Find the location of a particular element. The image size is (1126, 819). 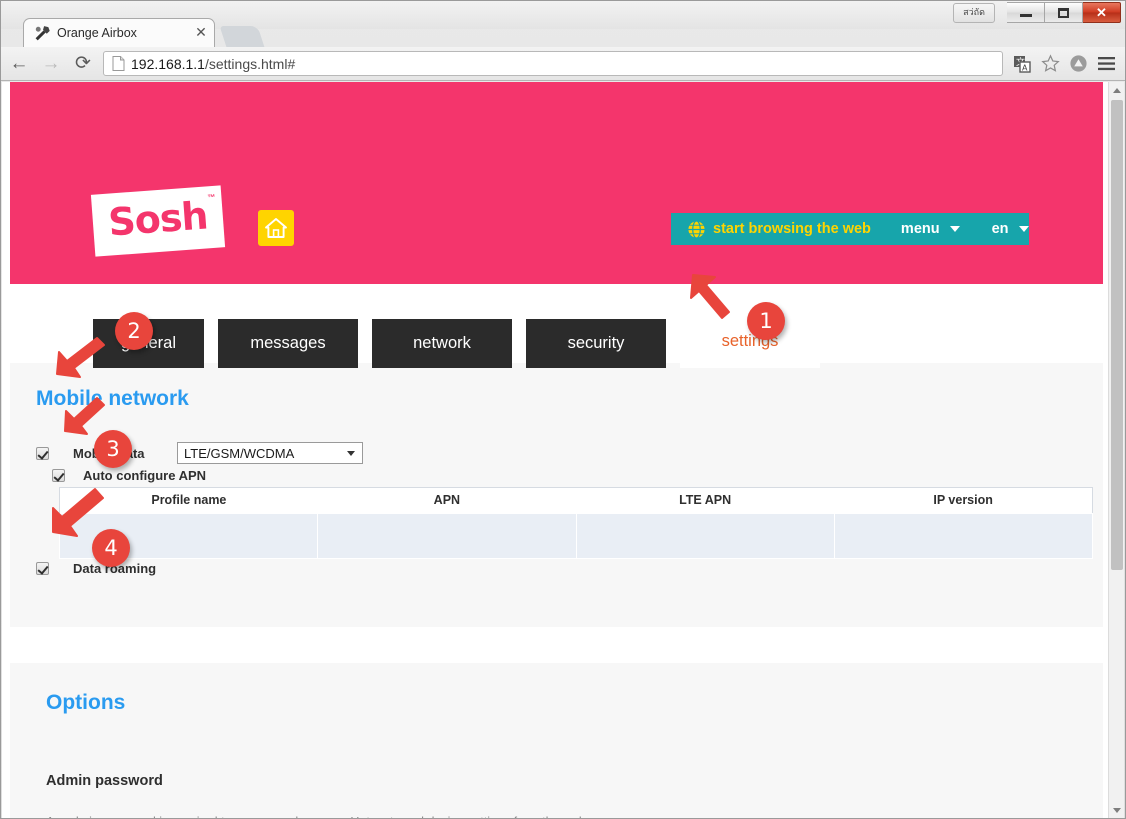

url-path: /settings.html# is located at coordinates (250, 63).